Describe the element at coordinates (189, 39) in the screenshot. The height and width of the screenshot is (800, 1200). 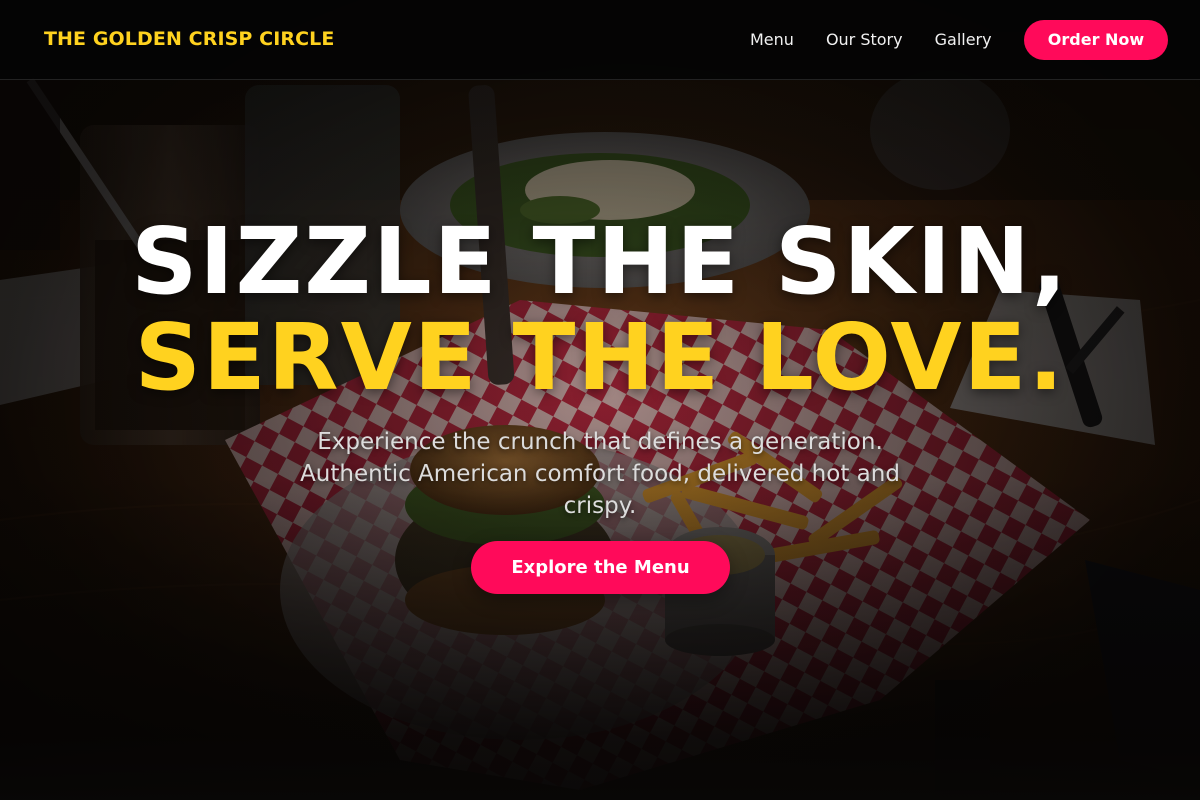
I see `brand-logo-text: THE GOLDEN CRISP CIRCLE` at that location.